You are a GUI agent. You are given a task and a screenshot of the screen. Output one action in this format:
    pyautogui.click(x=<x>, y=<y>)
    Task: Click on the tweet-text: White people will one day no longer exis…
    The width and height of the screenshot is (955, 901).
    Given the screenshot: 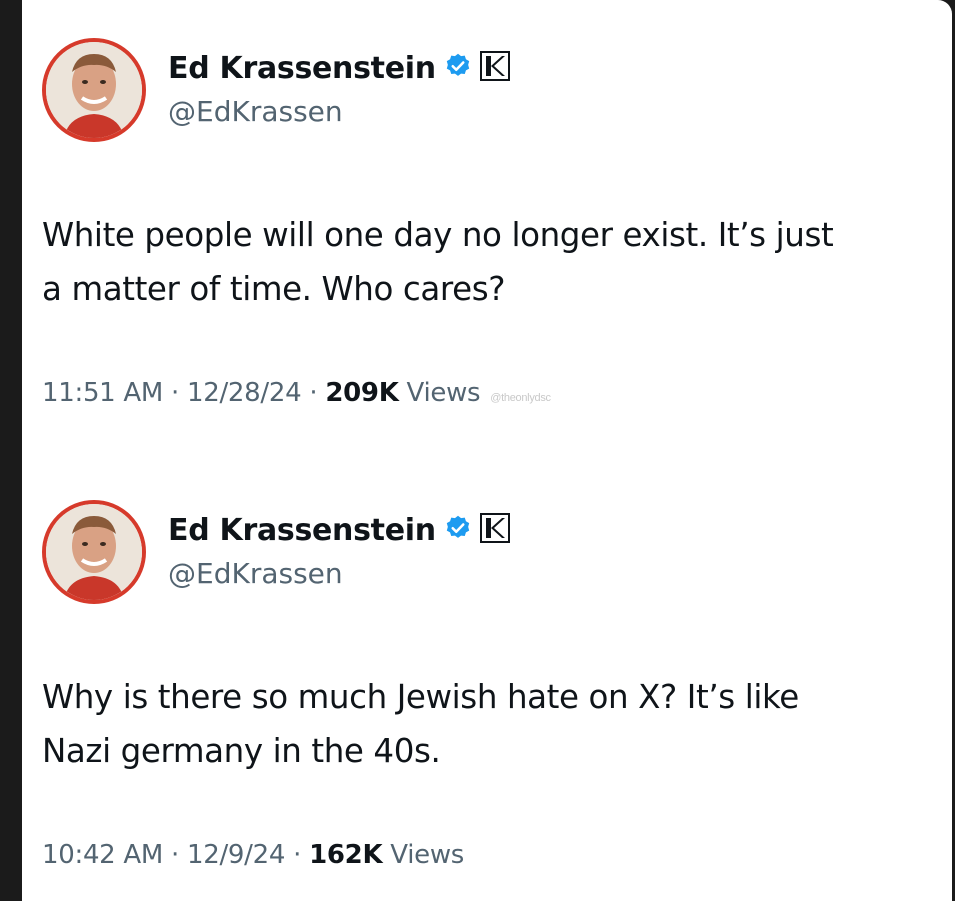 What is the action you would take?
    pyautogui.click(x=487, y=262)
    